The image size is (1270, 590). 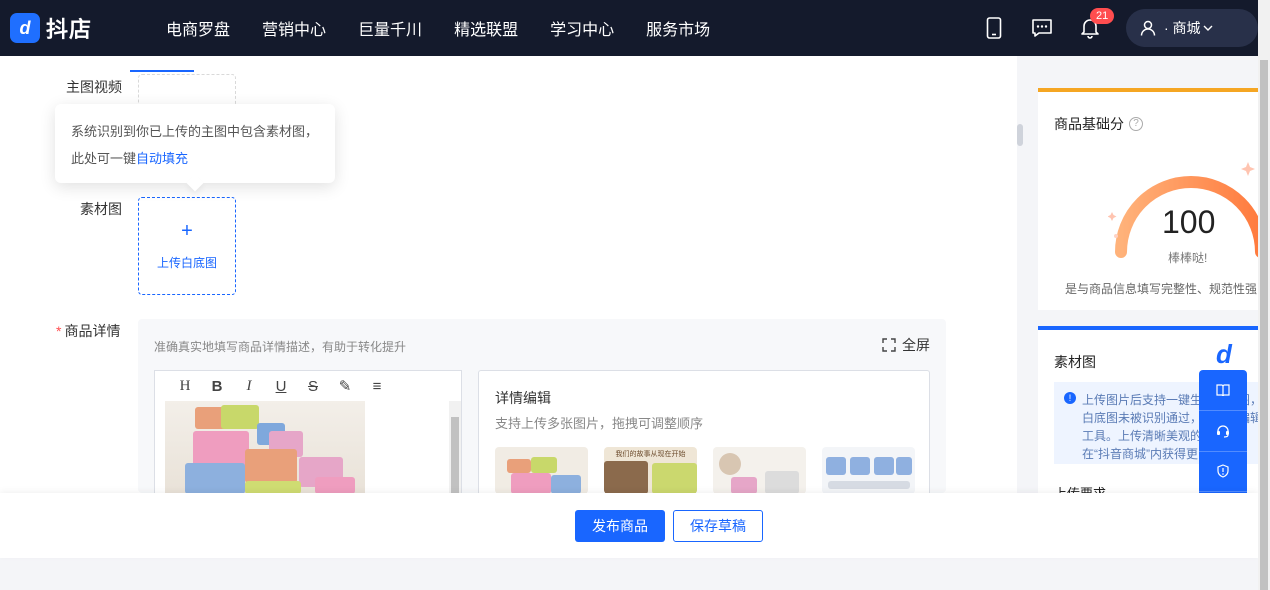 I want to click on editor-toolbar: H B I U S ✎ ≡, so click(x=308, y=386).